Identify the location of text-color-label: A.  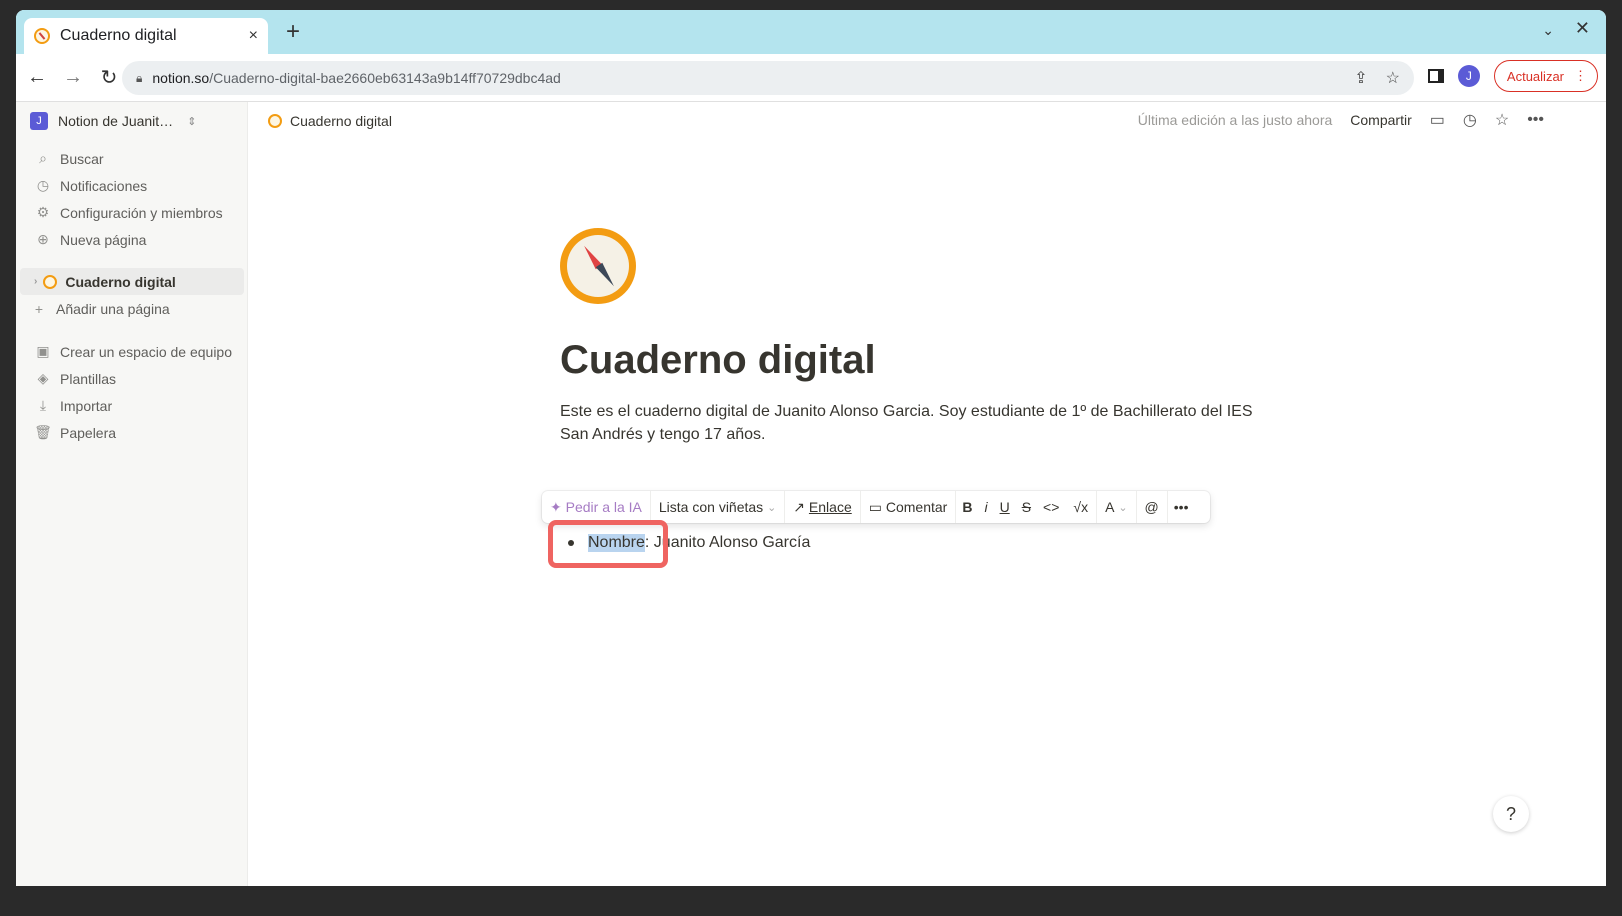
(1110, 507).